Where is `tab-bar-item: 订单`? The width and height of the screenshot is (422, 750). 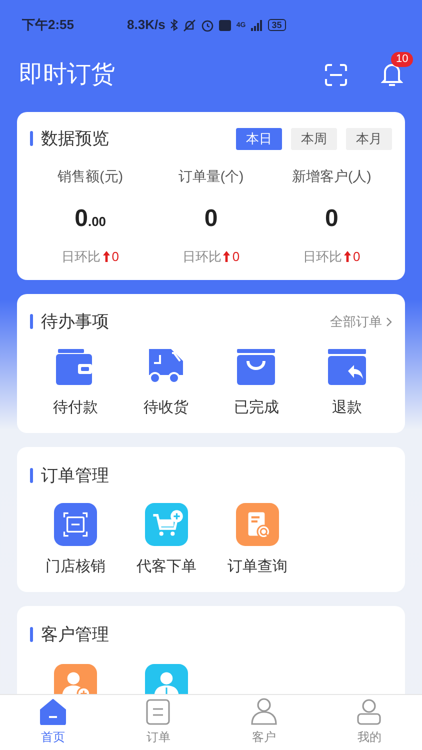 tab-bar-item: 订单 is located at coordinates (158, 722).